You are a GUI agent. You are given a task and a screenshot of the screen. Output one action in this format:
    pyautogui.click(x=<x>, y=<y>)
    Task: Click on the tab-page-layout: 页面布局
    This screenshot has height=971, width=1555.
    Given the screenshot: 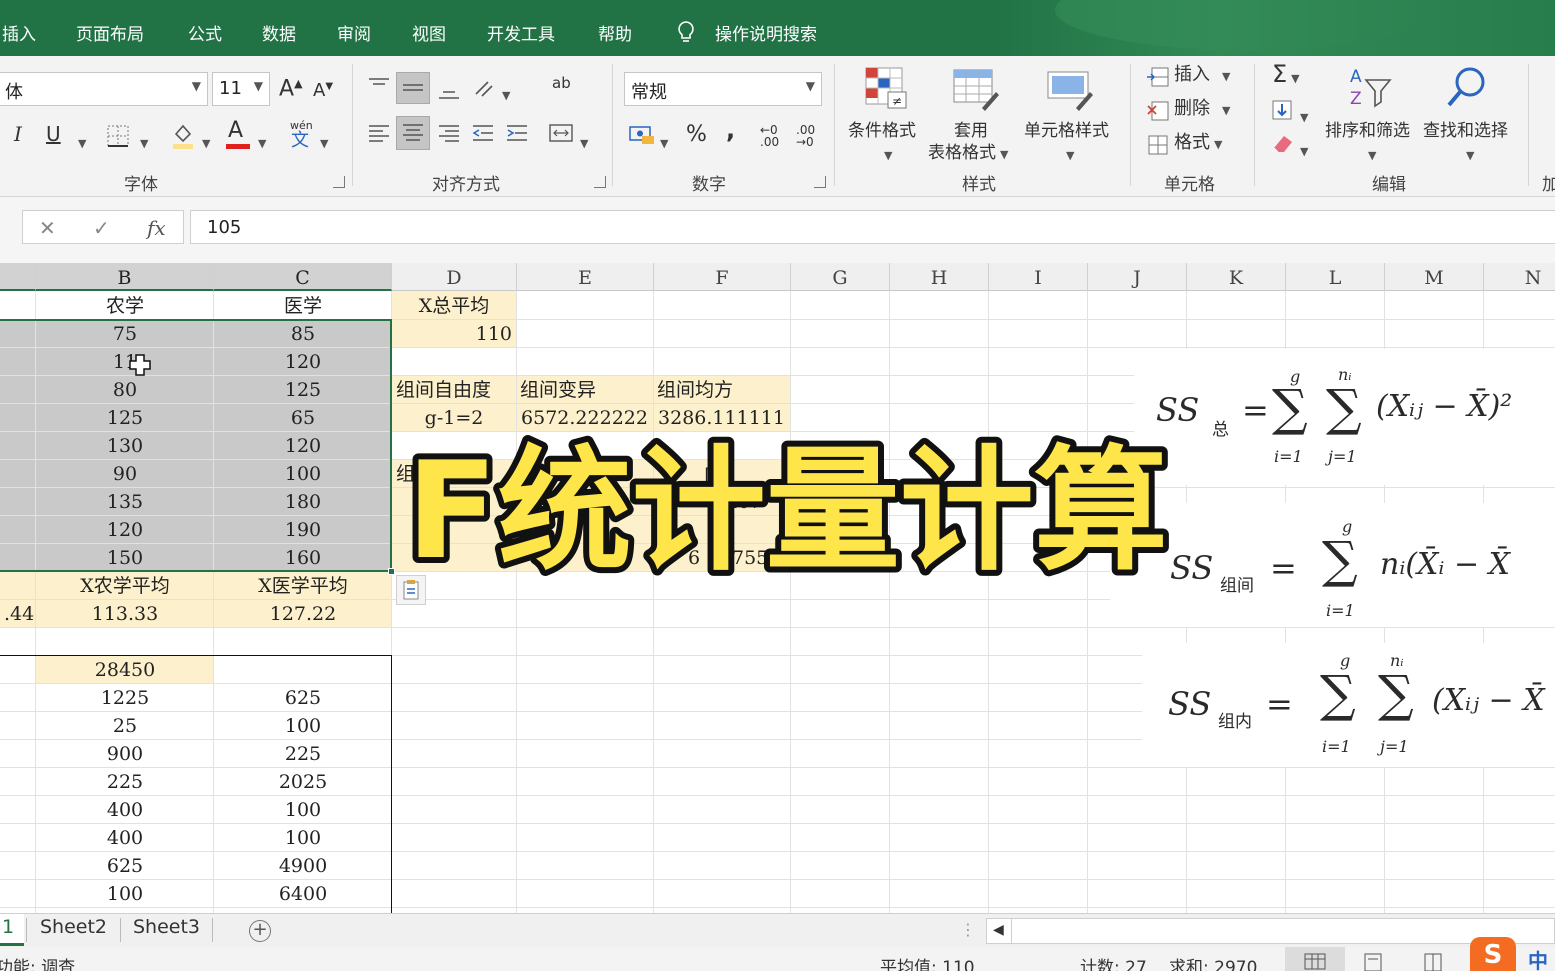 What is the action you would take?
    pyautogui.click(x=110, y=32)
    